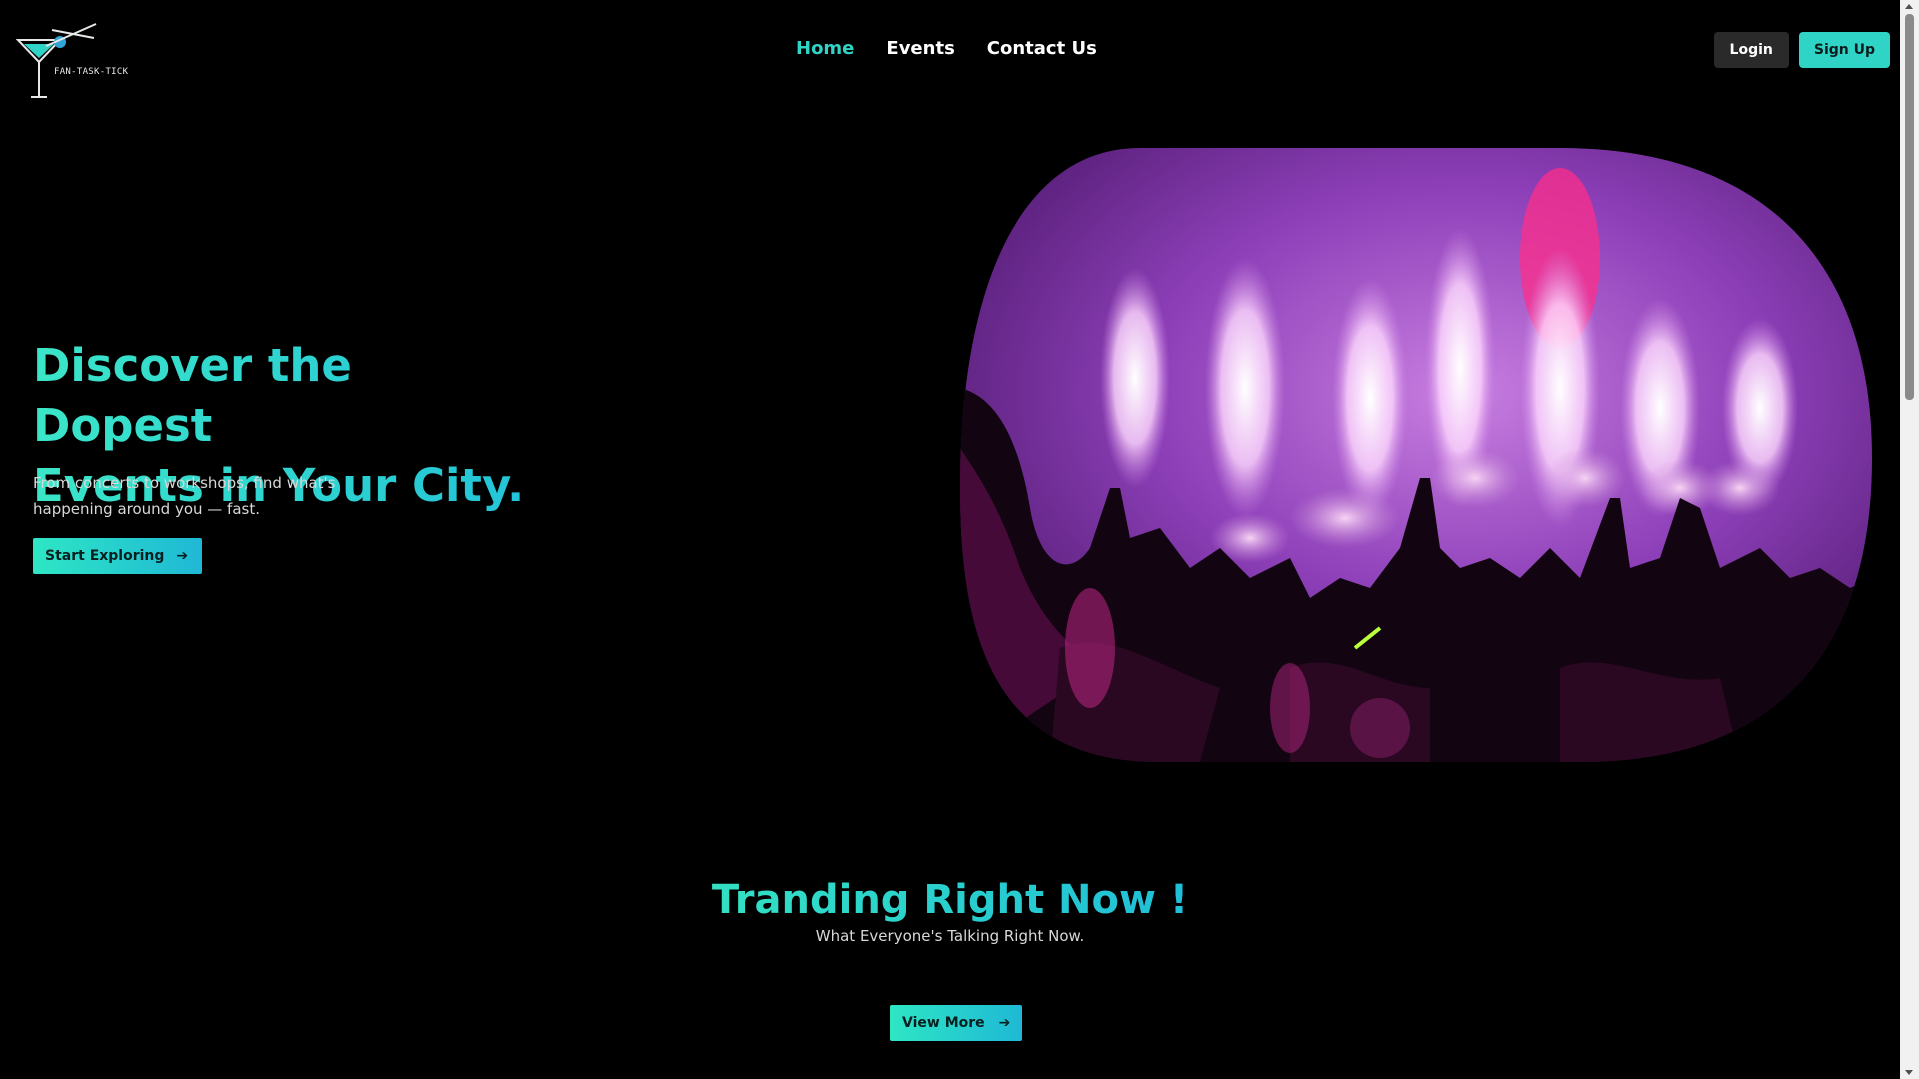 The height and width of the screenshot is (1079, 1919). Describe the element at coordinates (943, 1023) in the screenshot. I see `view-more-label: View More` at that location.